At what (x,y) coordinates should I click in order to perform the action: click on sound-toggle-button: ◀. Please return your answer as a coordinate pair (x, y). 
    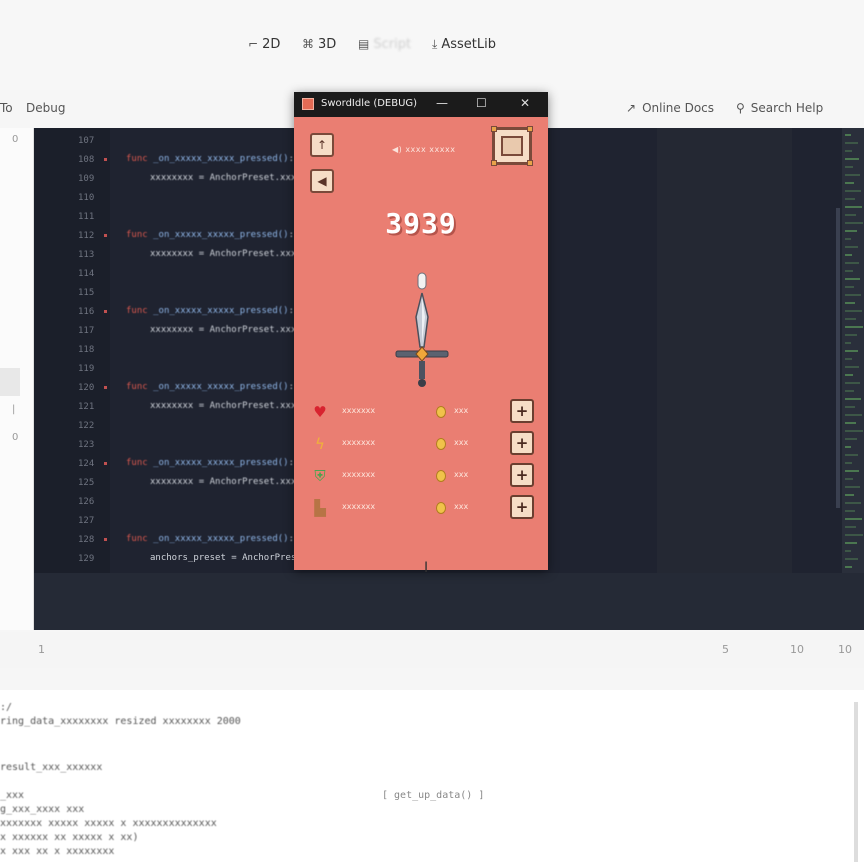
    Looking at the image, I should click on (322, 181).